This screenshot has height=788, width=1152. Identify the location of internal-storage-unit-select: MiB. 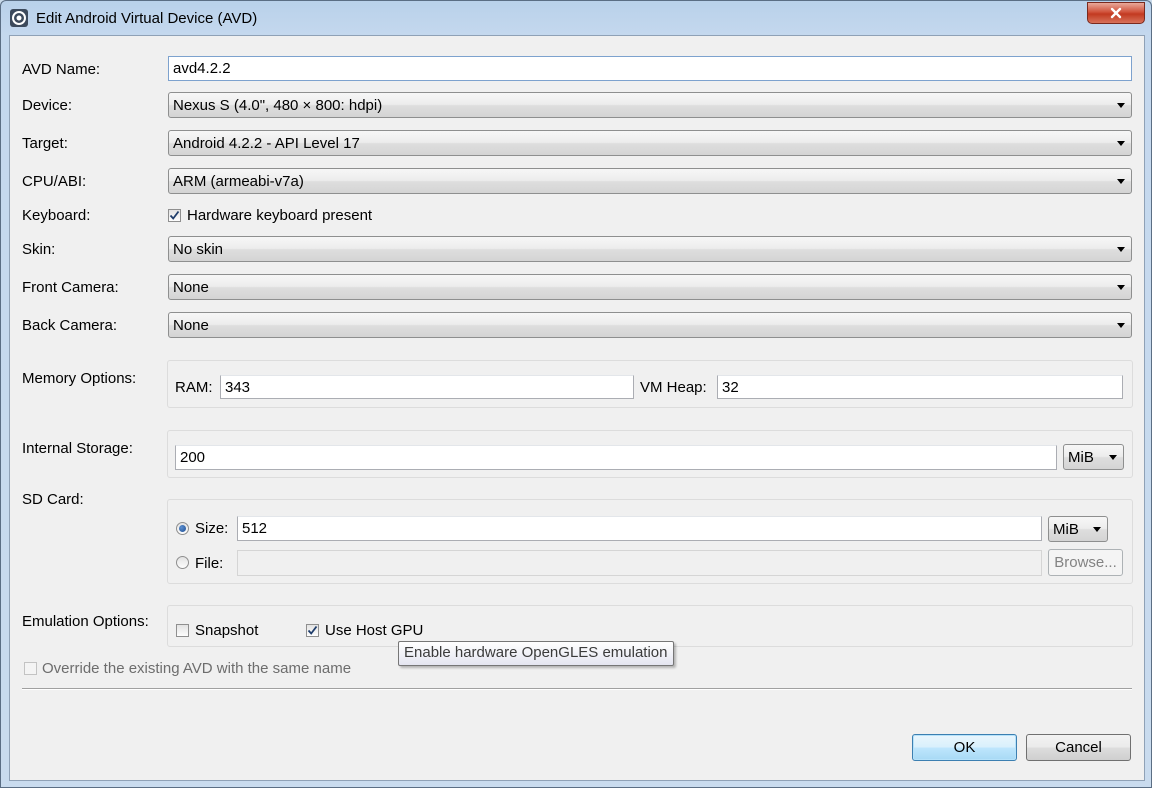
(1093, 457).